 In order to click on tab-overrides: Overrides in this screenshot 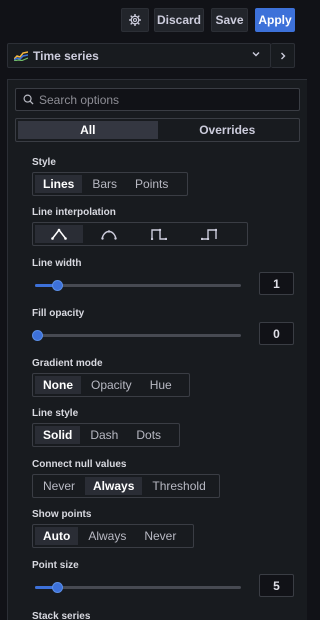, I will do `click(228, 130)`.